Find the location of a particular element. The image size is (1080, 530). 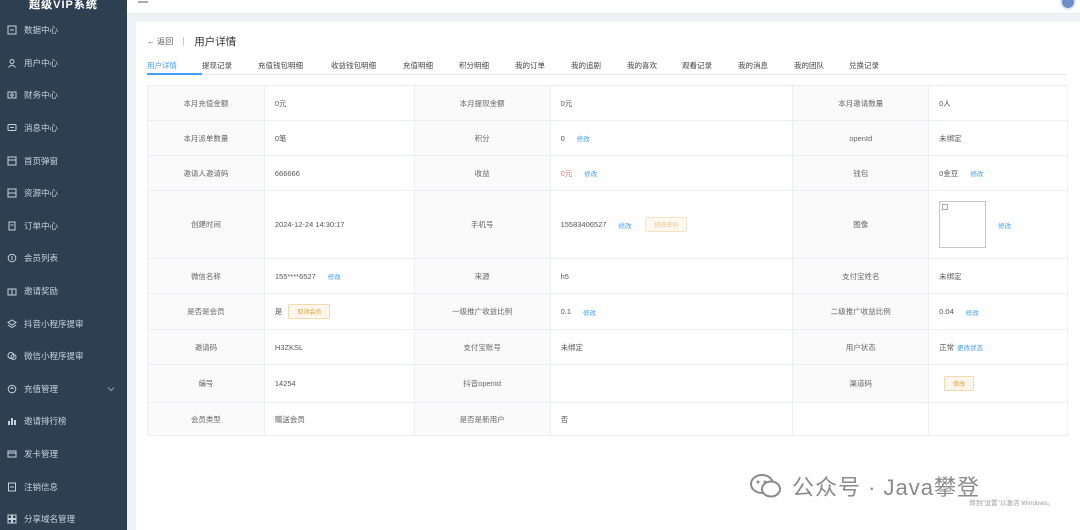

value-created-time: 2024-12-24 14:30:17 is located at coordinates (340, 224).